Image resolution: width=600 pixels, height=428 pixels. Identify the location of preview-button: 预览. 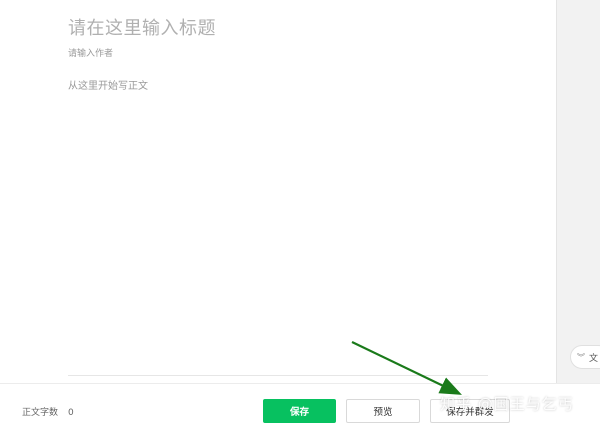
(383, 411).